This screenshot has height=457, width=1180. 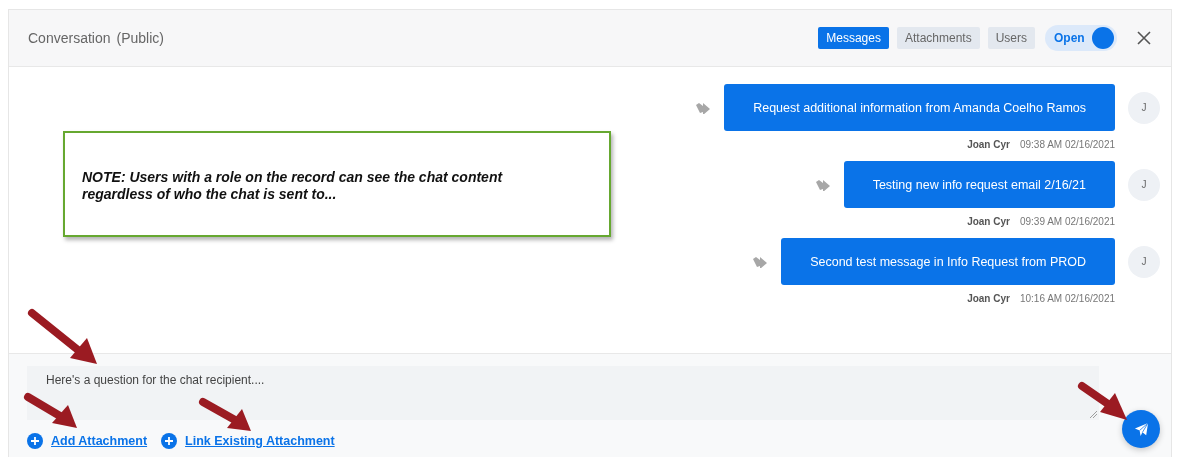 I want to click on message-bubble: Testing new info request email 2/16/21, so click(x=979, y=184).